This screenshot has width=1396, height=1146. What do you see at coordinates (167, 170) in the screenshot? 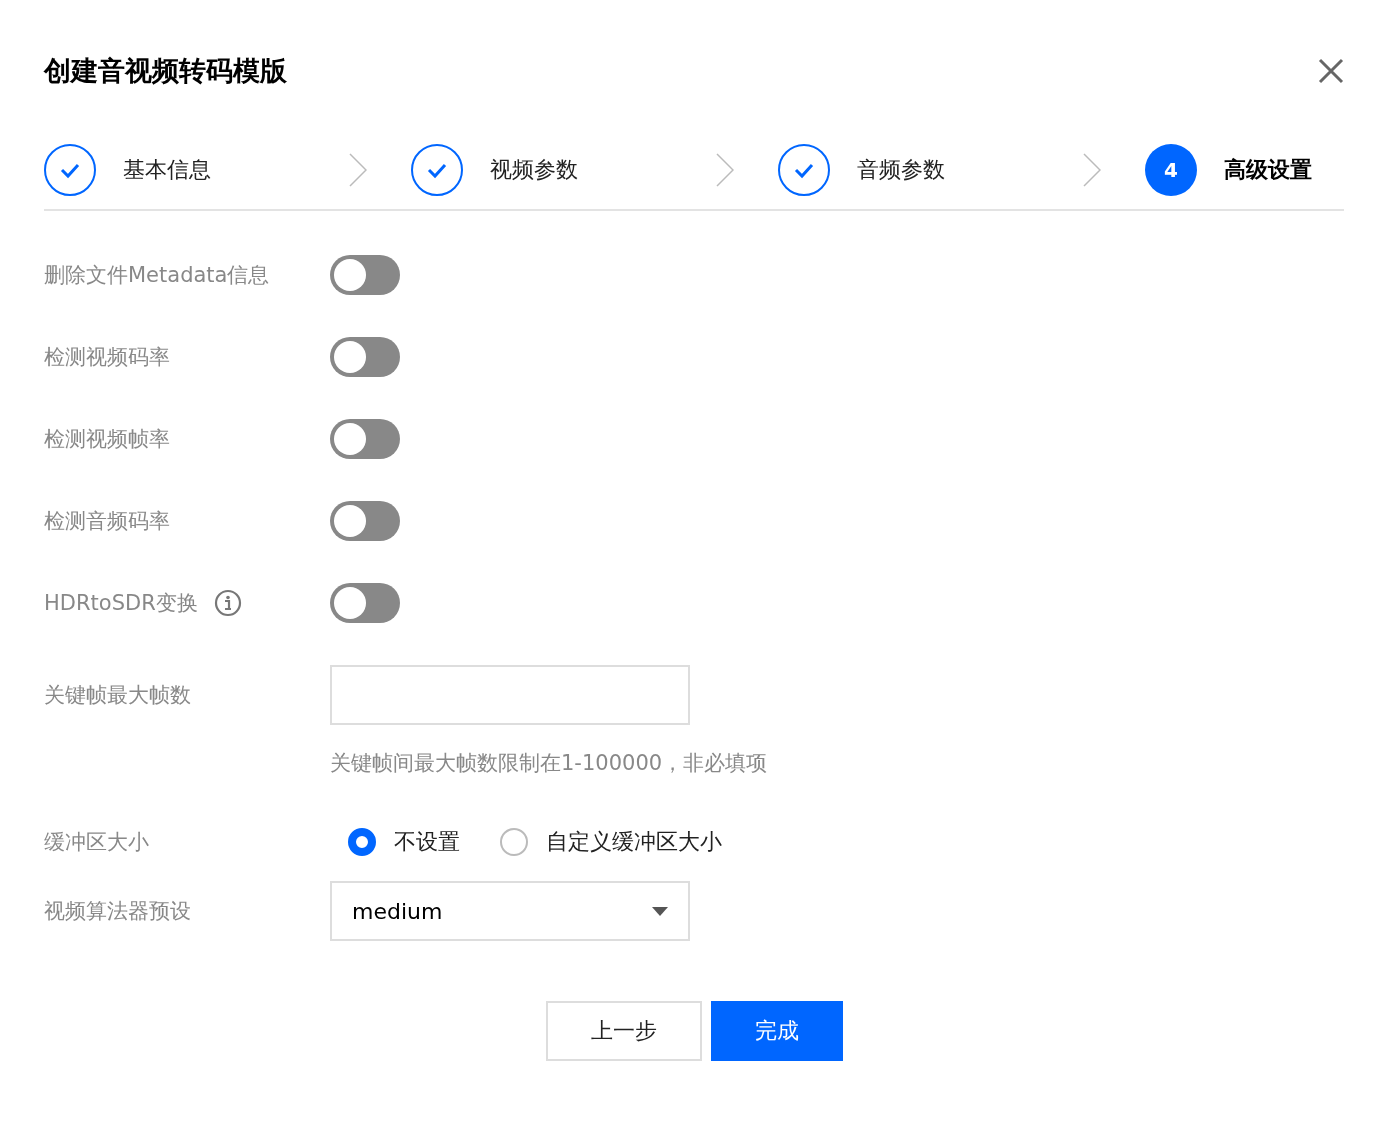
I see `step-label: 基本信息` at bounding box center [167, 170].